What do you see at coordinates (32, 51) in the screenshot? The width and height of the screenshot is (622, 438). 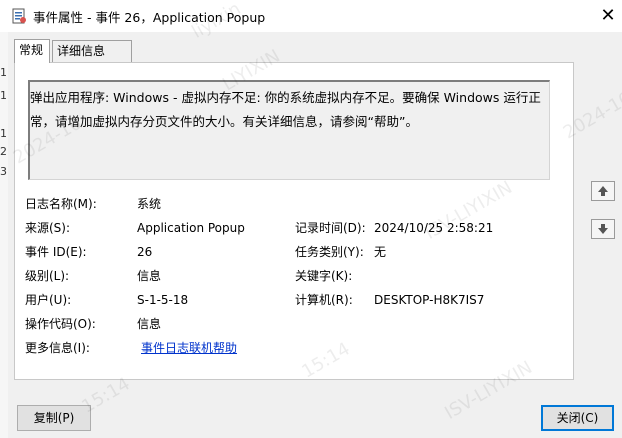 I see `tab-general: 常规` at bounding box center [32, 51].